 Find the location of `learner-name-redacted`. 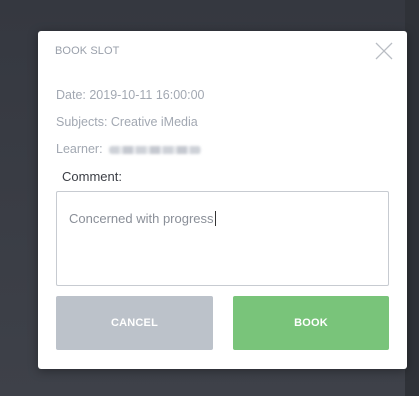

learner-name-redacted is located at coordinates (155, 149).